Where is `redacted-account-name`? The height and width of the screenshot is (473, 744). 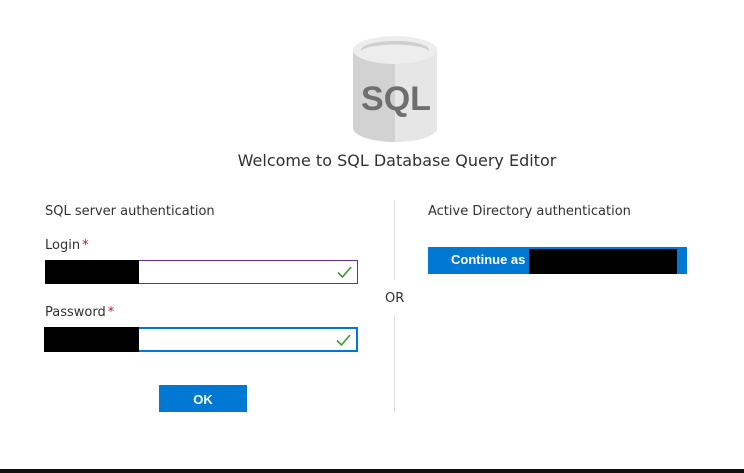 redacted-account-name is located at coordinates (603, 261).